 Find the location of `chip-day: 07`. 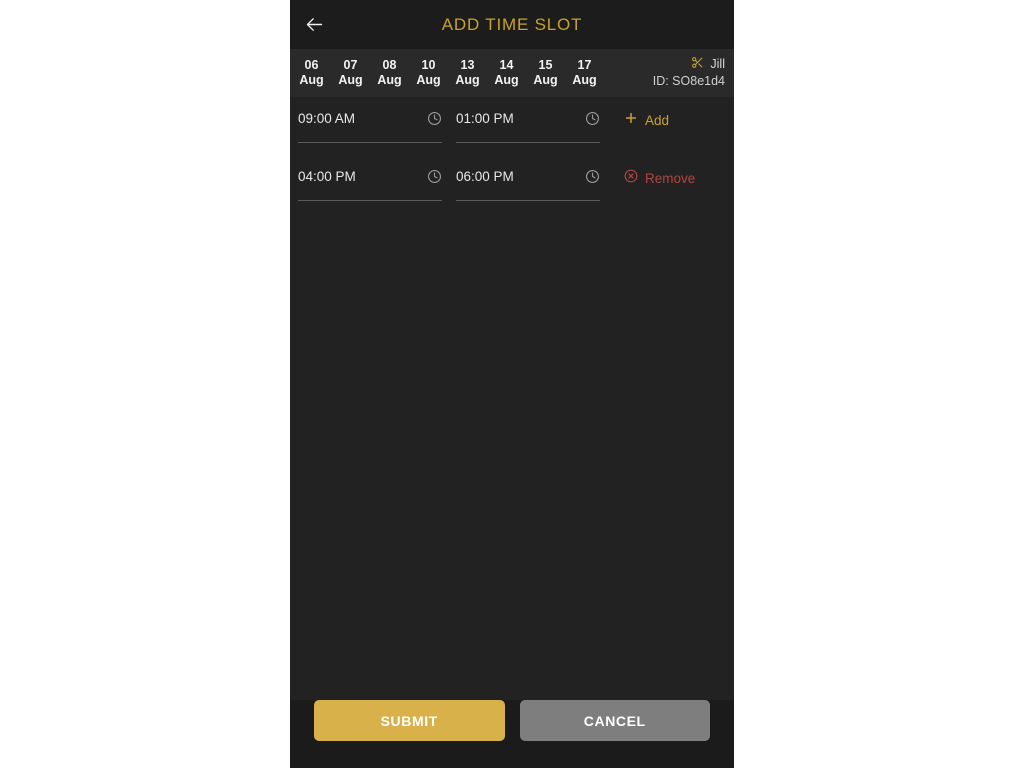

chip-day: 07 is located at coordinates (350, 65).